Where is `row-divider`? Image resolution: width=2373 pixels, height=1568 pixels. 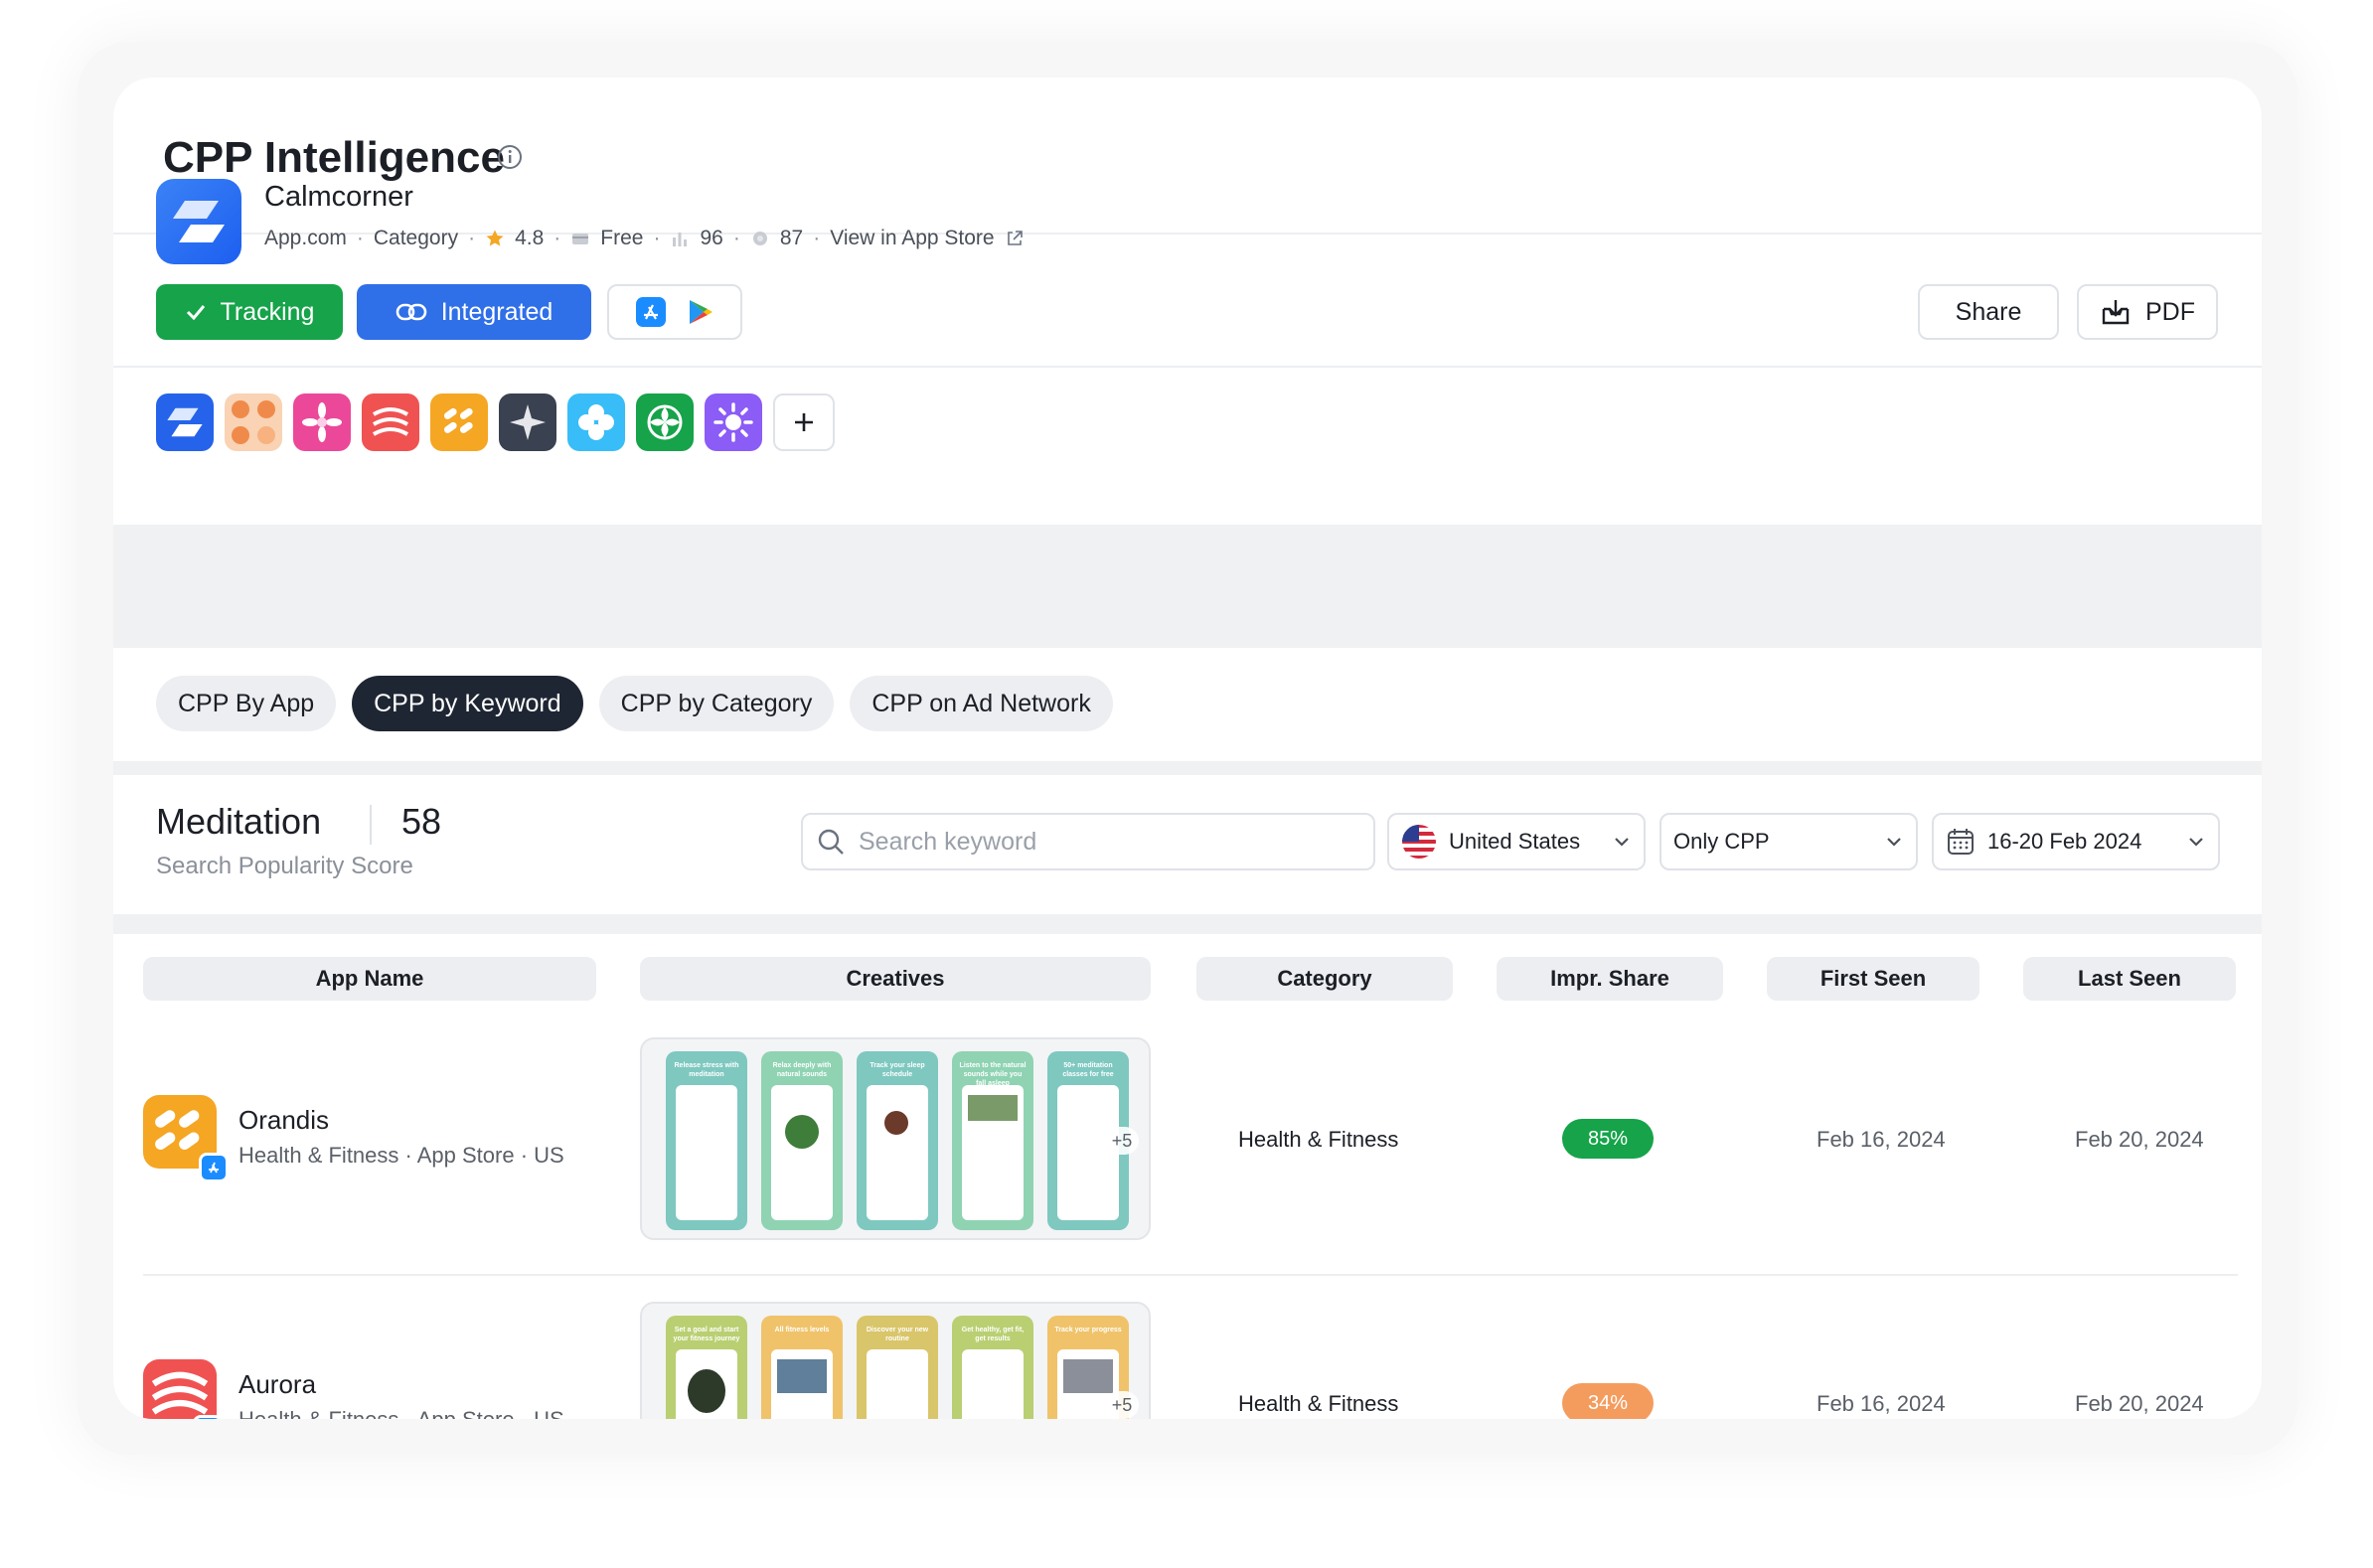 row-divider is located at coordinates (1190, 1275).